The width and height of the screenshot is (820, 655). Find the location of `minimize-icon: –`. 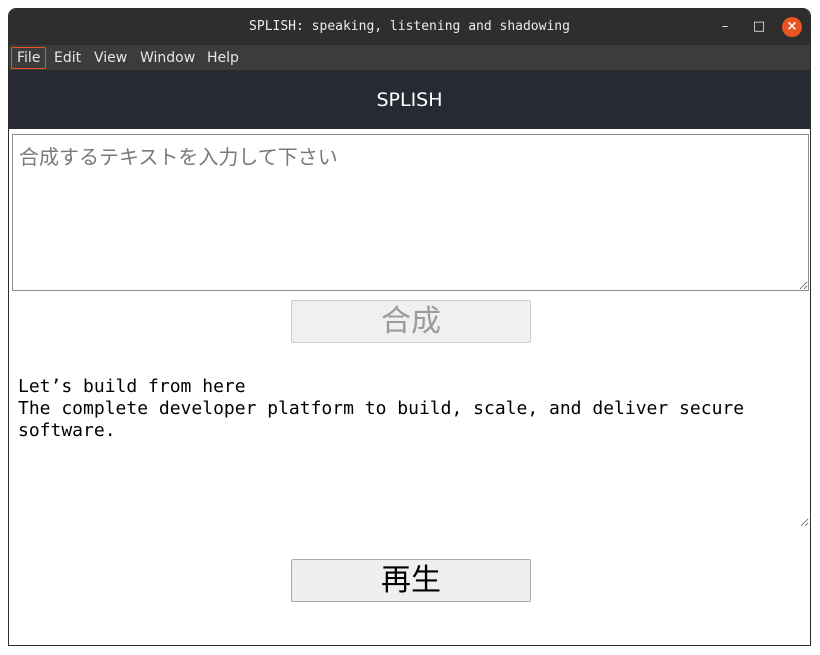

minimize-icon: – is located at coordinates (725, 27).